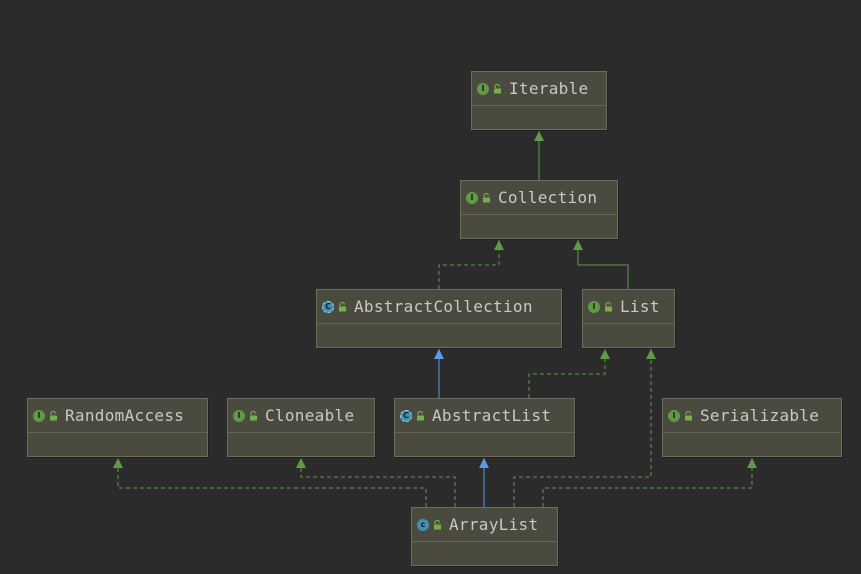 The image size is (861, 574). I want to click on class-name: ArrayList, so click(494, 524).